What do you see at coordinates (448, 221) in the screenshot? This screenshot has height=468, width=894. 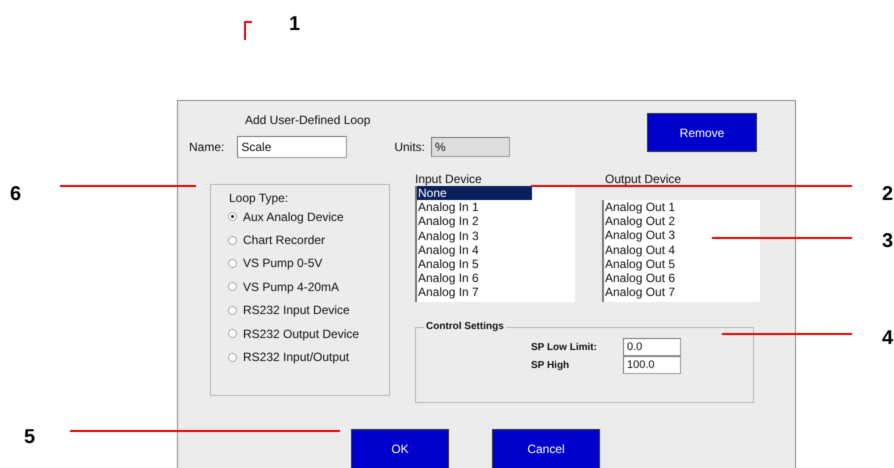 I see `list-item: Analog In 2` at bounding box center [448, 221].